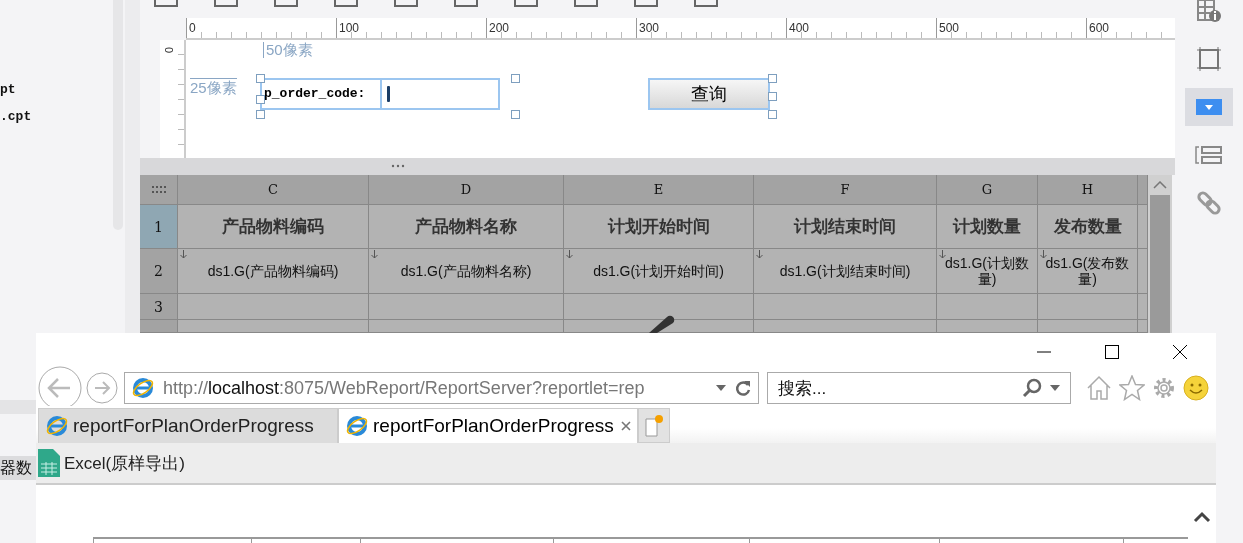  Describe the element at coordinates (1209, 203) in the screenshot. I see `link-icon` at that location.